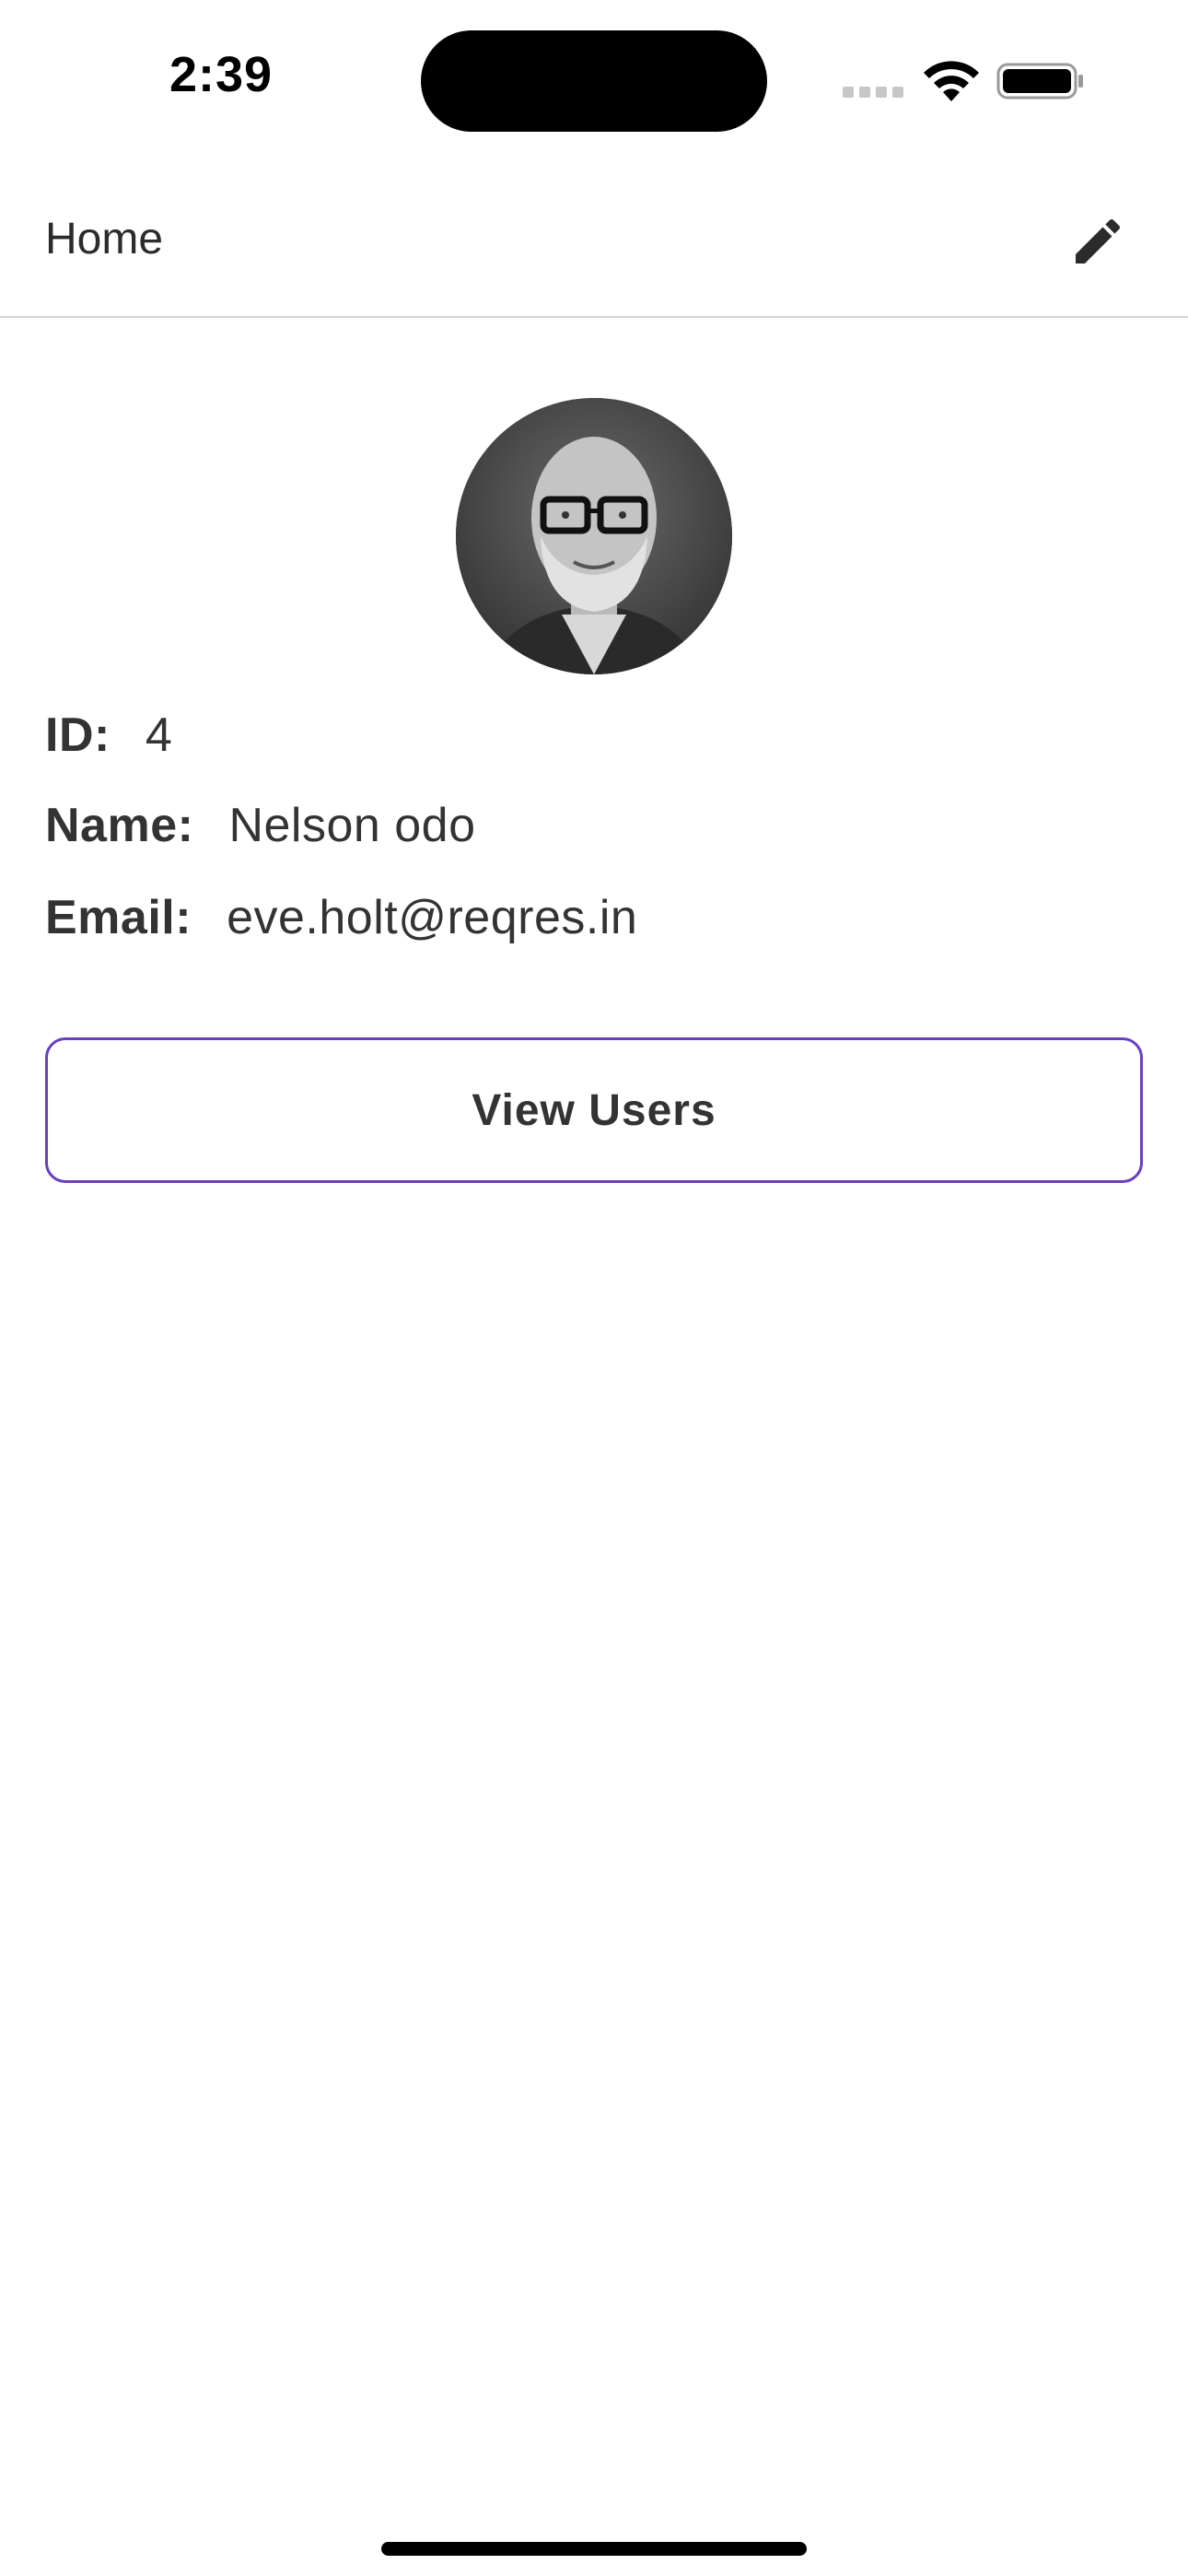 This screenshot has height=2576, width=1188. Describe the element at coordinates (1040, 81) in the screenshot. I see `battery-icon` at that location.